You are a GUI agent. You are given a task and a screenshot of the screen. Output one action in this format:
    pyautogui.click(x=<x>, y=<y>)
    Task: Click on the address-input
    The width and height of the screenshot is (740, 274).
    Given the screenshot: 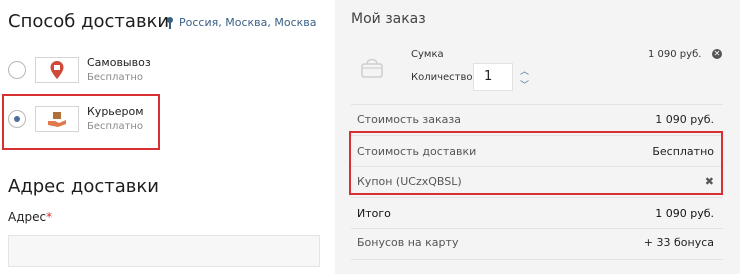 What is the action you would take?
    pyautogui.click(x=164, y=251)
    